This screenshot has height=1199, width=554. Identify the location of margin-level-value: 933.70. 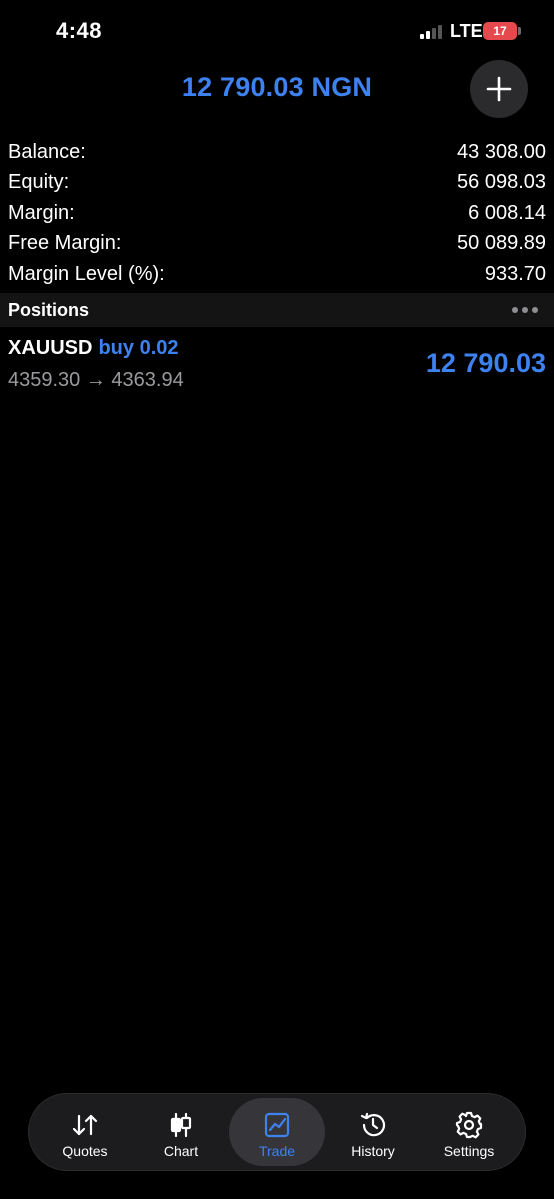
(515, 273).